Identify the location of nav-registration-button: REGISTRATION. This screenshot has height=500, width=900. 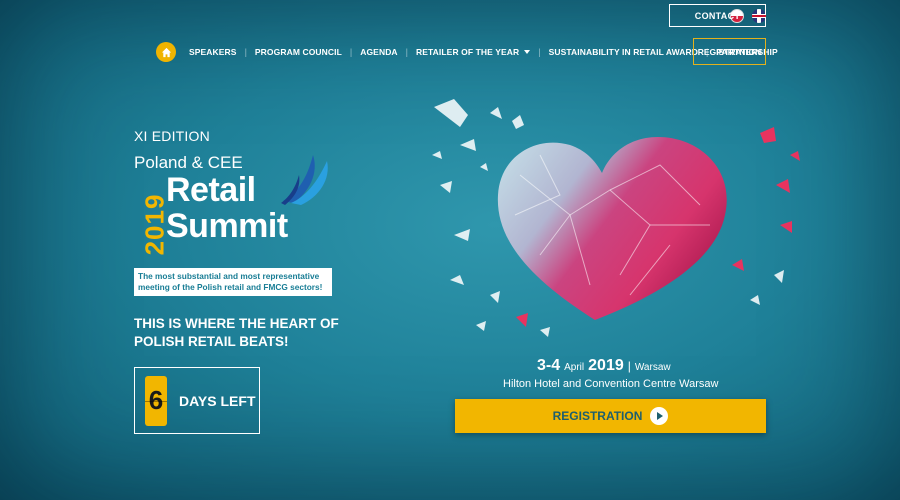
(729, 51).